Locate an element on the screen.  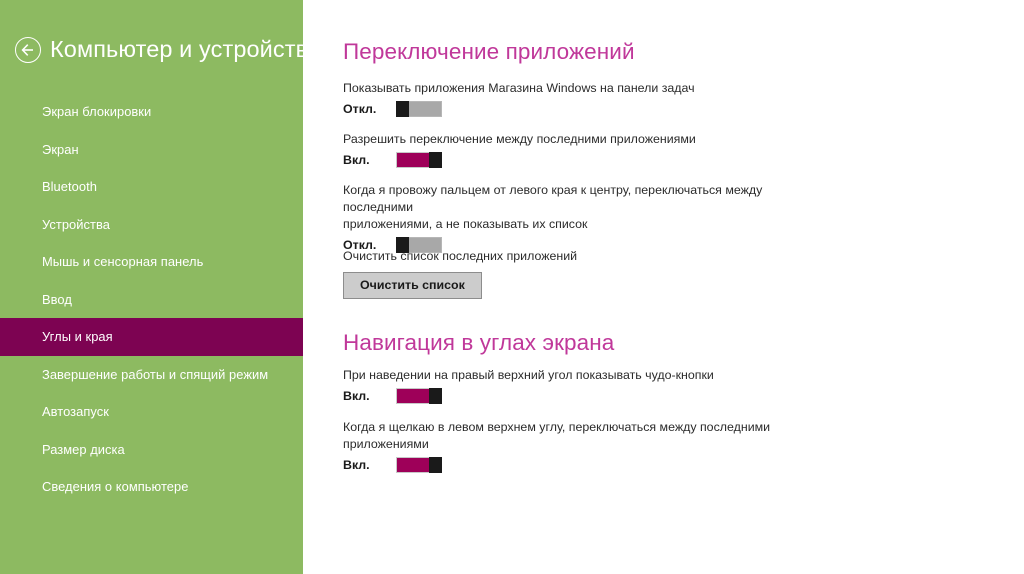
sidebar-item-devices: Устройства is located at coordinates (151, 225).